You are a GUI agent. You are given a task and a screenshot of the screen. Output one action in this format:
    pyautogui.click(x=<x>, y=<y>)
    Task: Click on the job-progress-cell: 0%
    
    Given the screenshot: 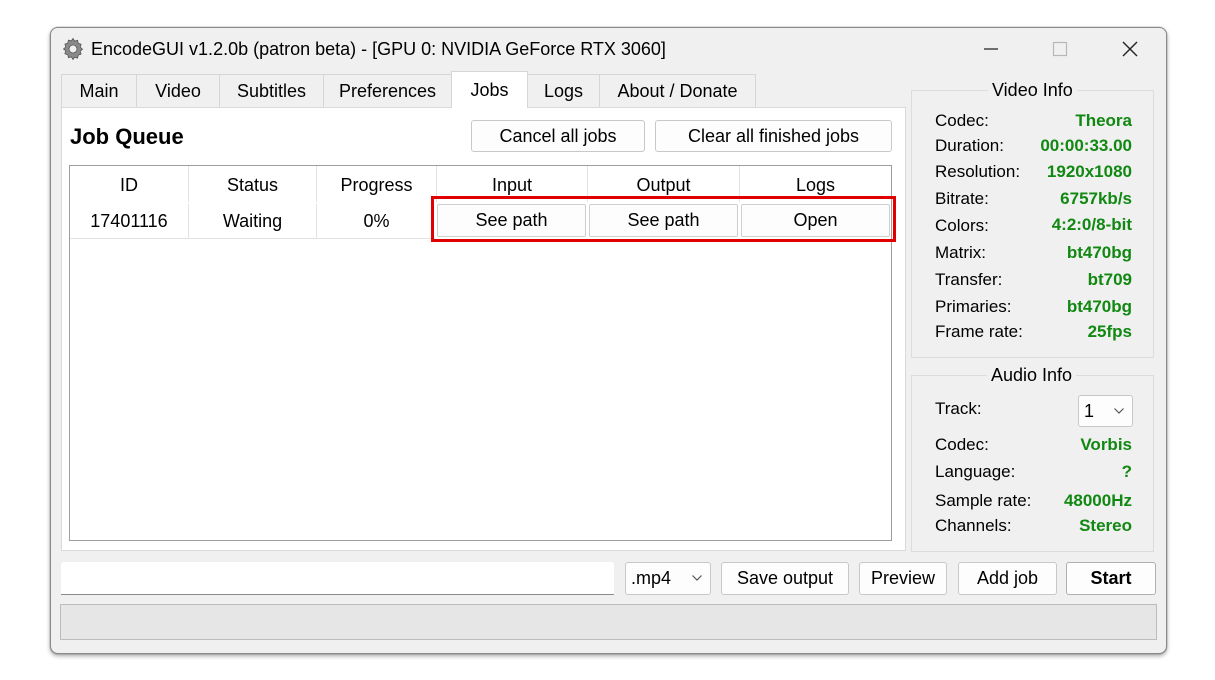 What is the action you would take?
    pyautogui.click(x=376, y=220)
    